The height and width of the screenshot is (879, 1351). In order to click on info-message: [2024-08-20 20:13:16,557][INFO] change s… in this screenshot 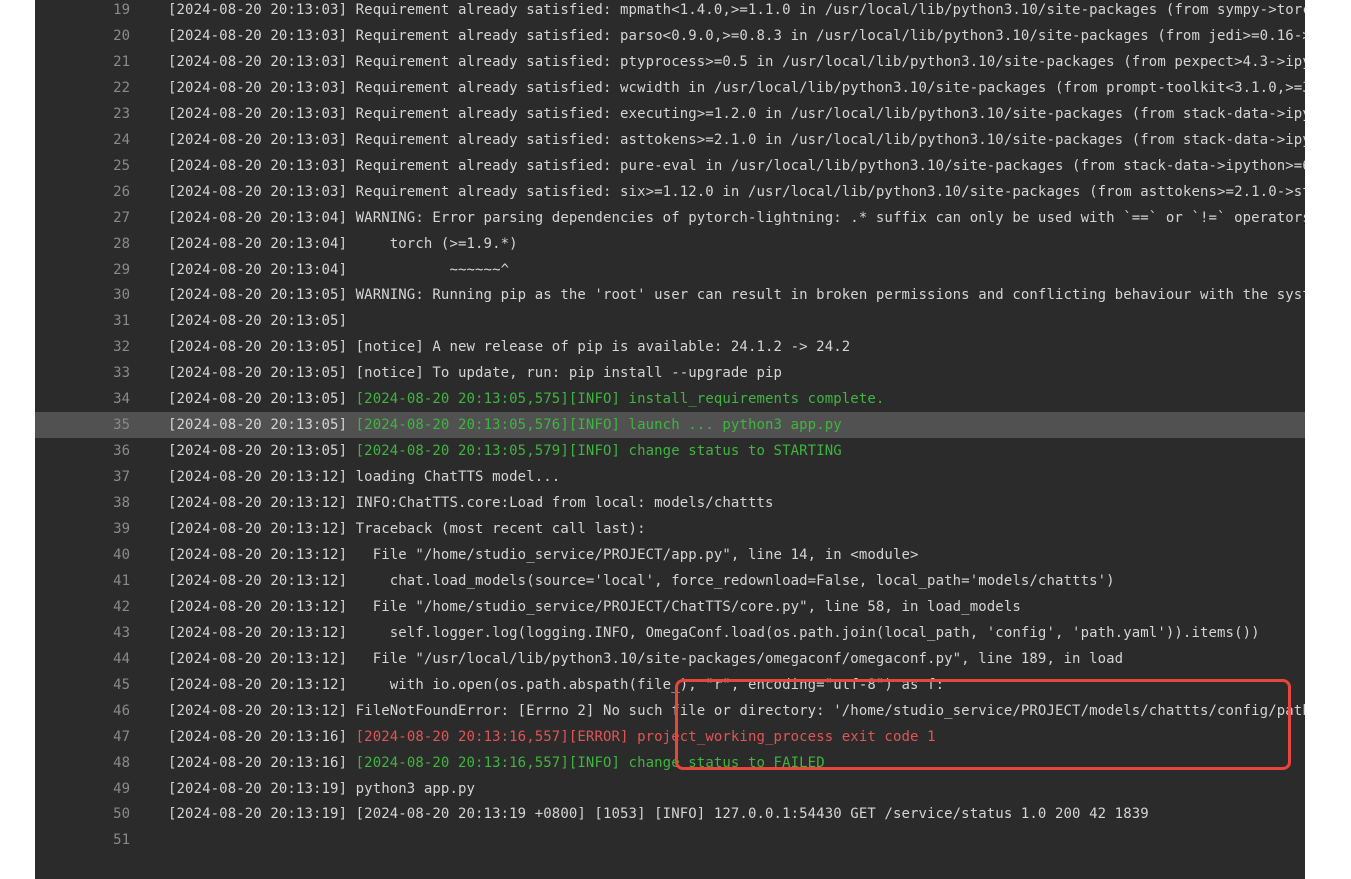, I will do `click(590, 762)`.